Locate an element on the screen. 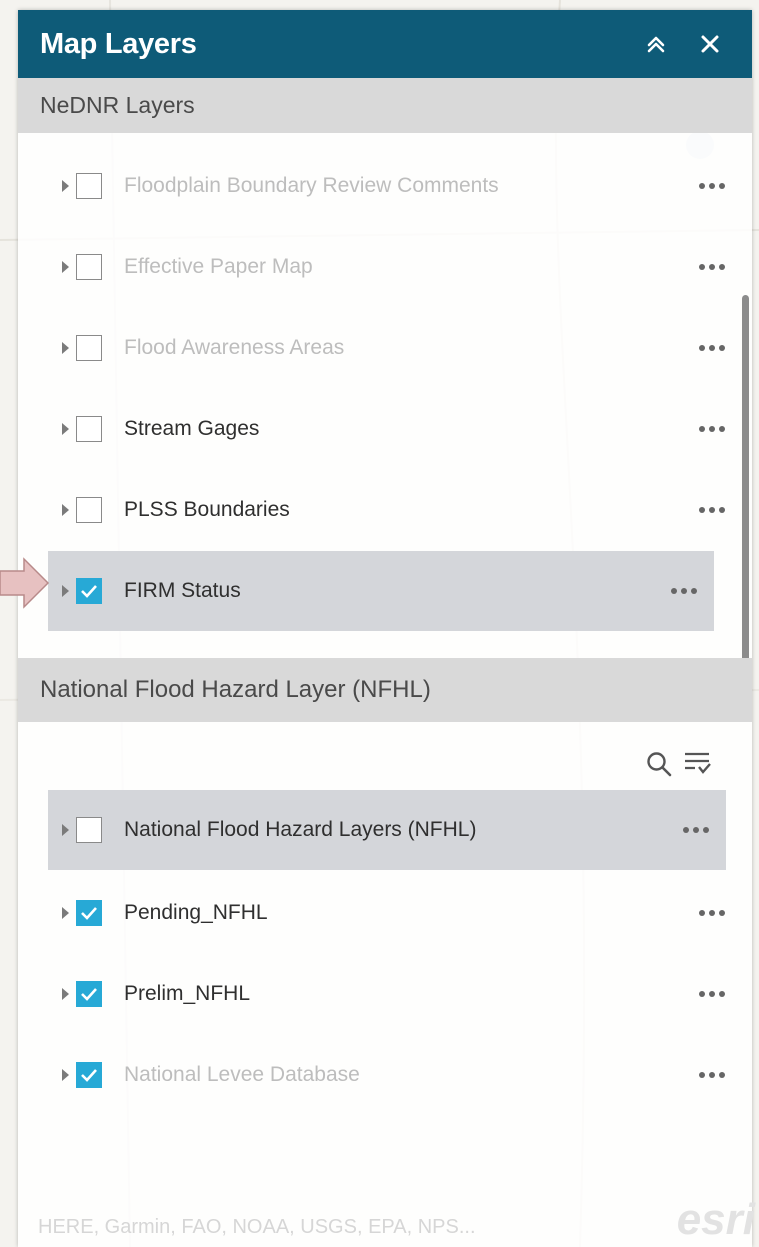 This screenshot has width=759, height=1247. layer-row-effective-paper-map: Effective Paper Map is located at coordinates (395, 267).